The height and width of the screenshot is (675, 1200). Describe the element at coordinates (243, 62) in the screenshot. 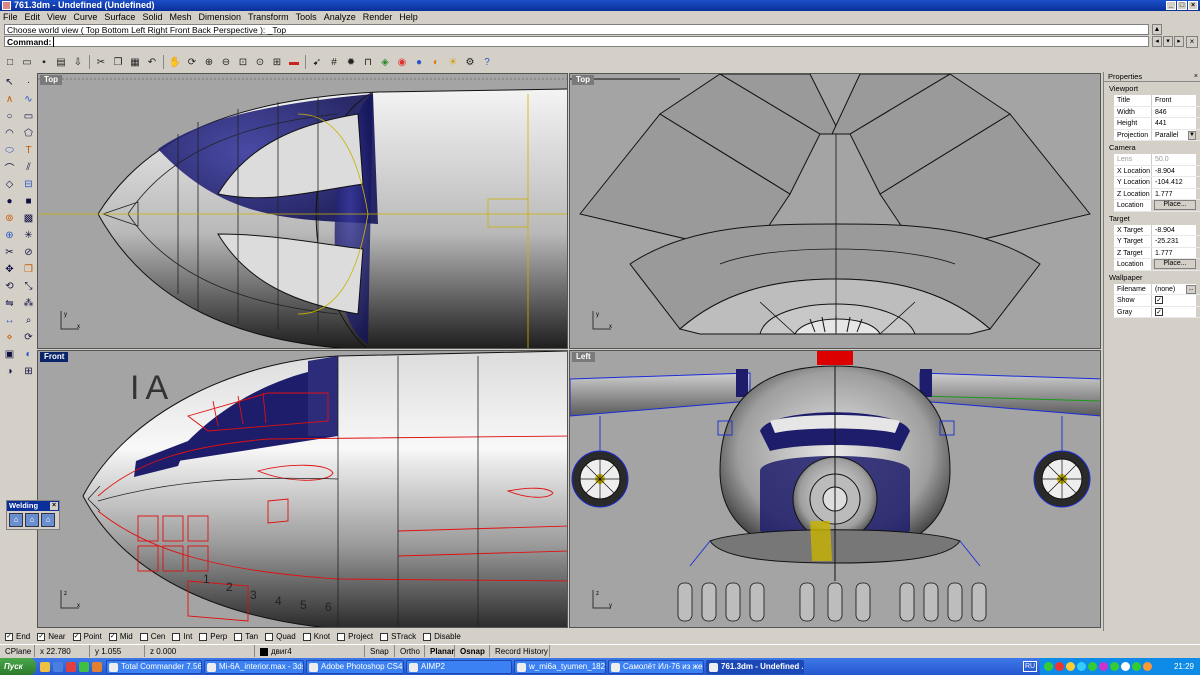

I see `zoom-extents-icon: ⊡` at that location.